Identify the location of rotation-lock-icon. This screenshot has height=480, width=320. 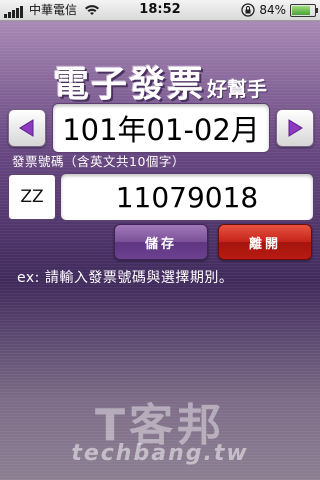
(248, 10).